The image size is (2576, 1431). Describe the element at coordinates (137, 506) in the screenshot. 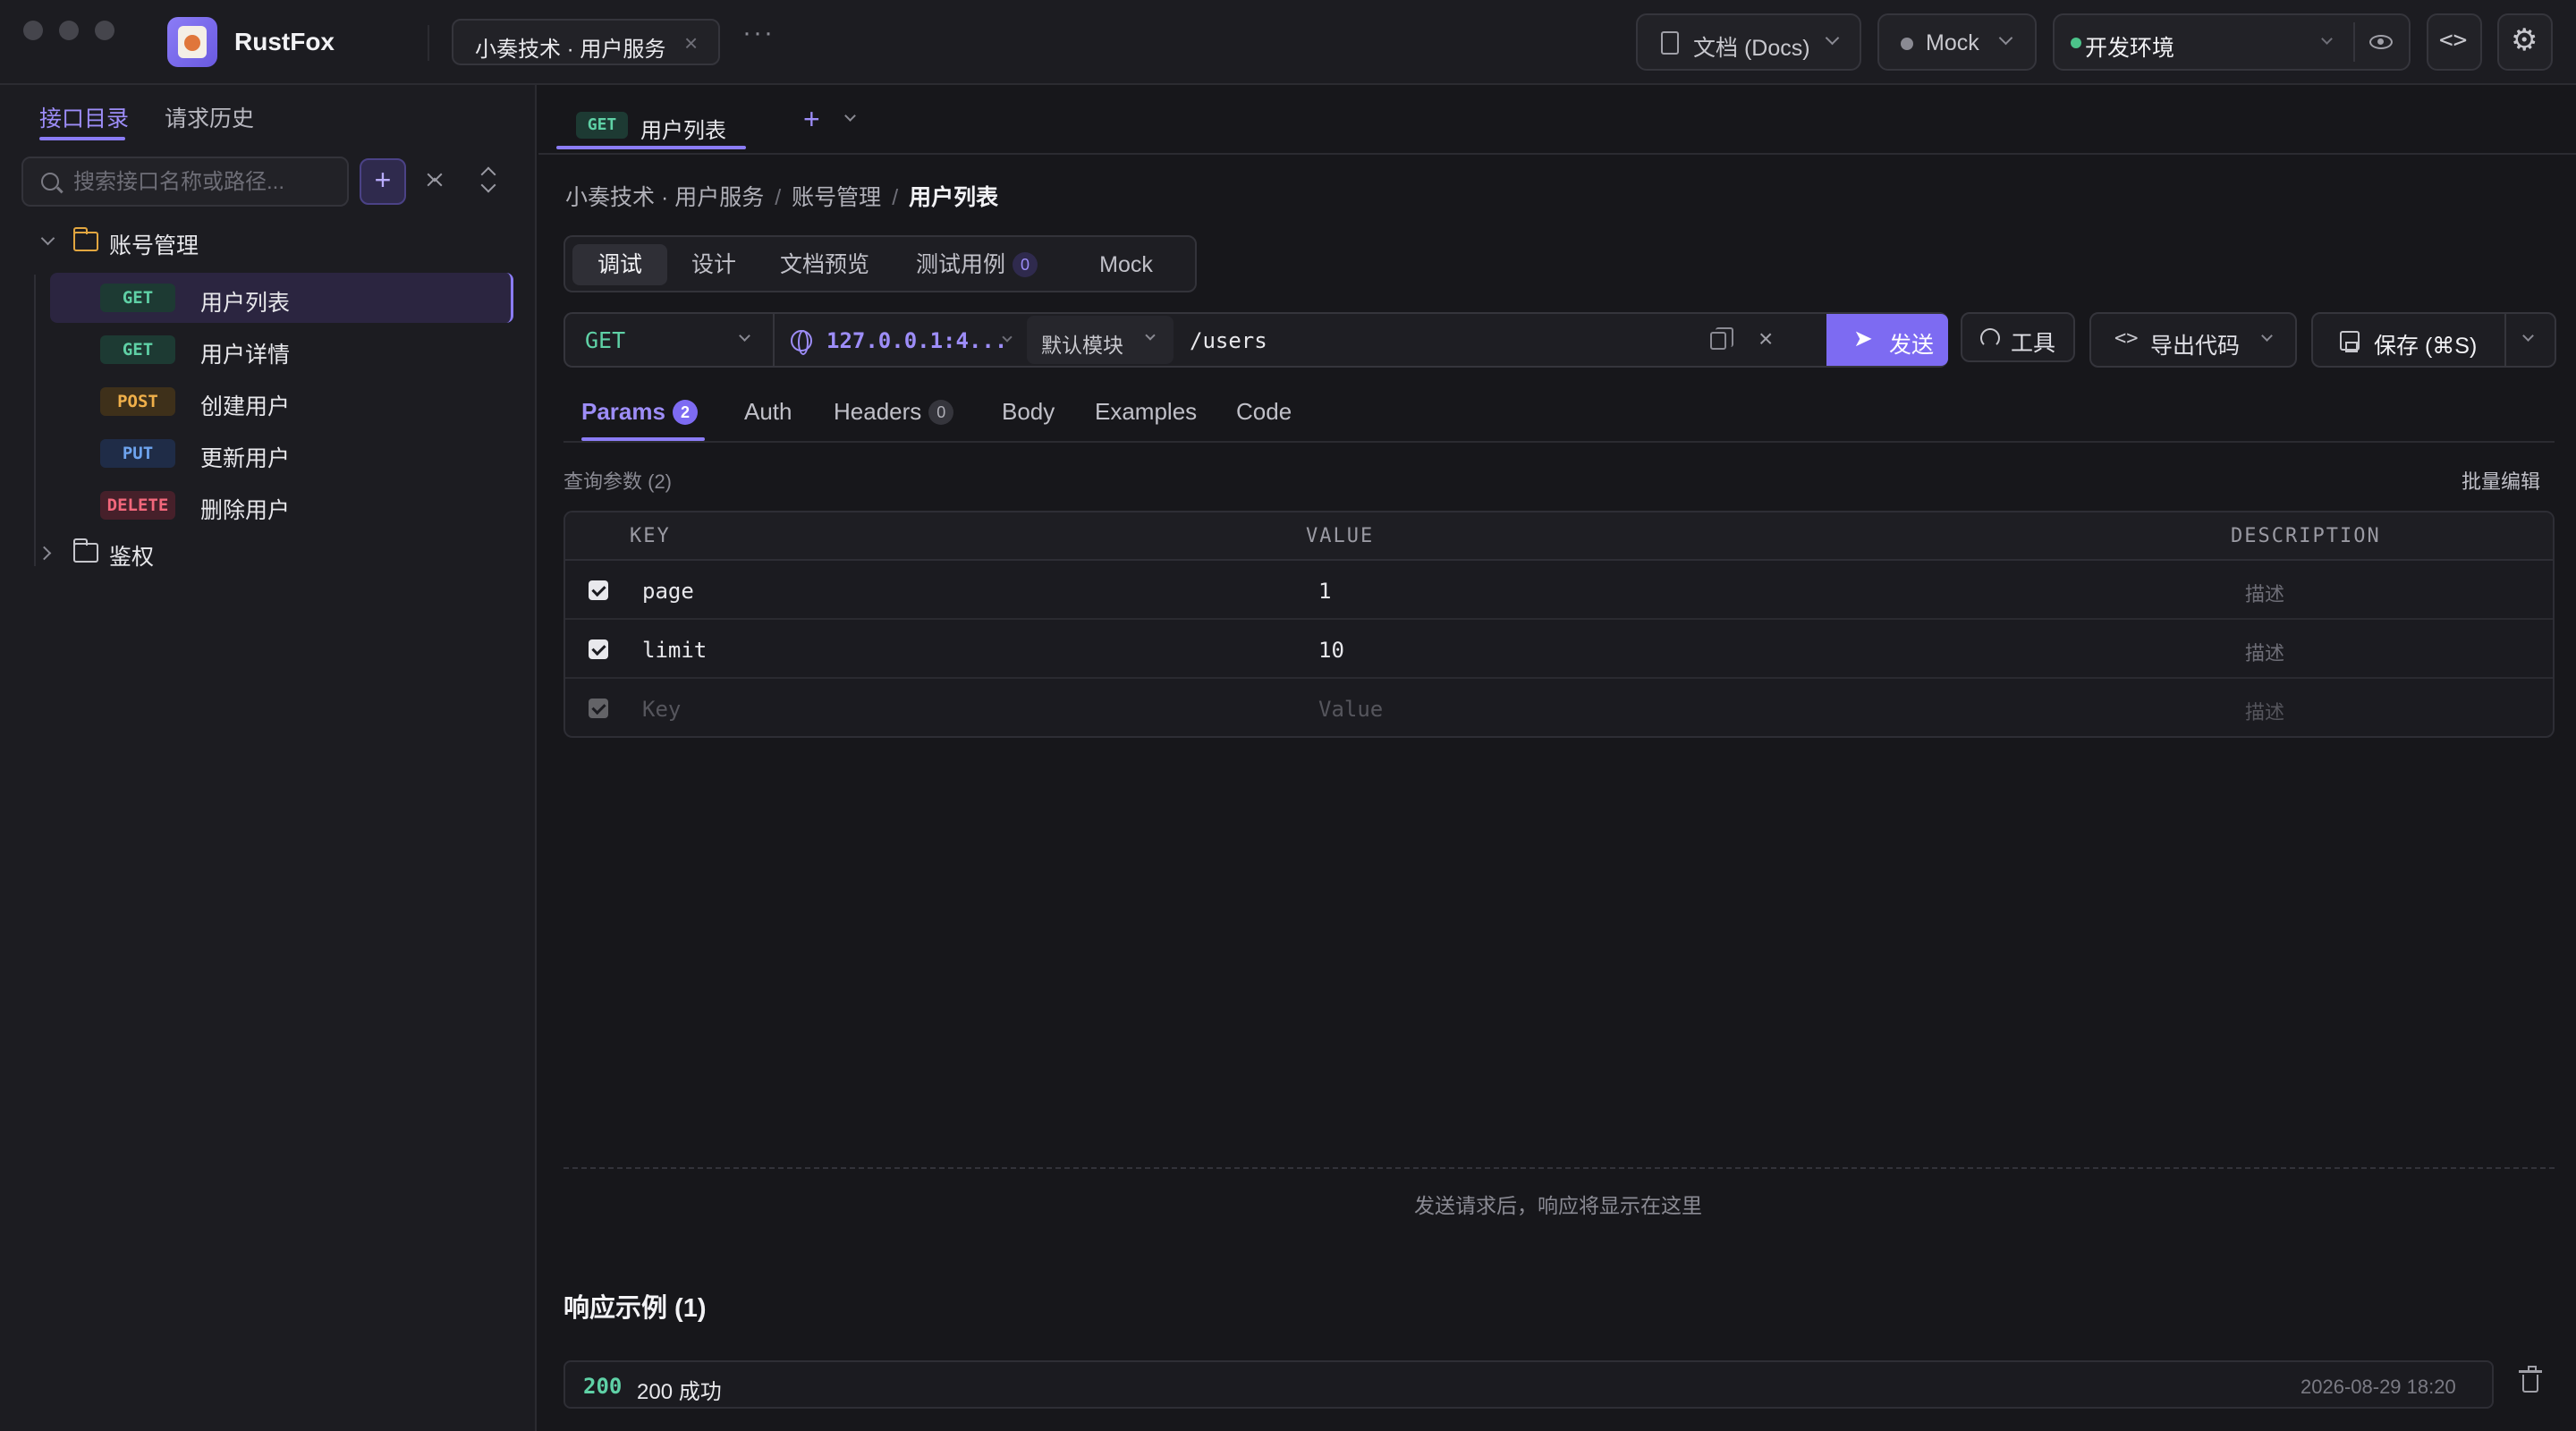

I see `method-badge: DELETE` at that location.